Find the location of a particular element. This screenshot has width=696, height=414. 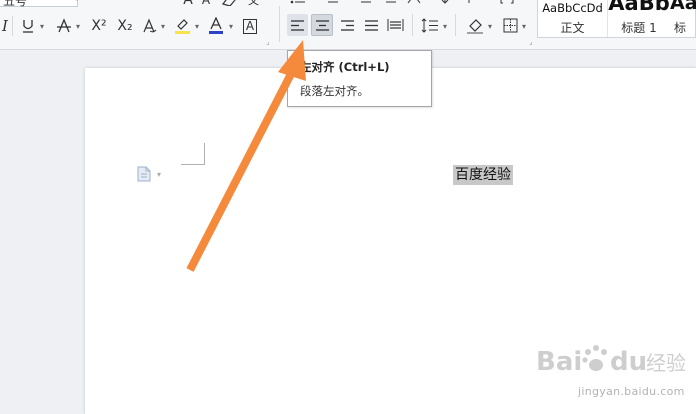

watermark-url: jingyan.baidu.com is located at coordinates (631, 391).